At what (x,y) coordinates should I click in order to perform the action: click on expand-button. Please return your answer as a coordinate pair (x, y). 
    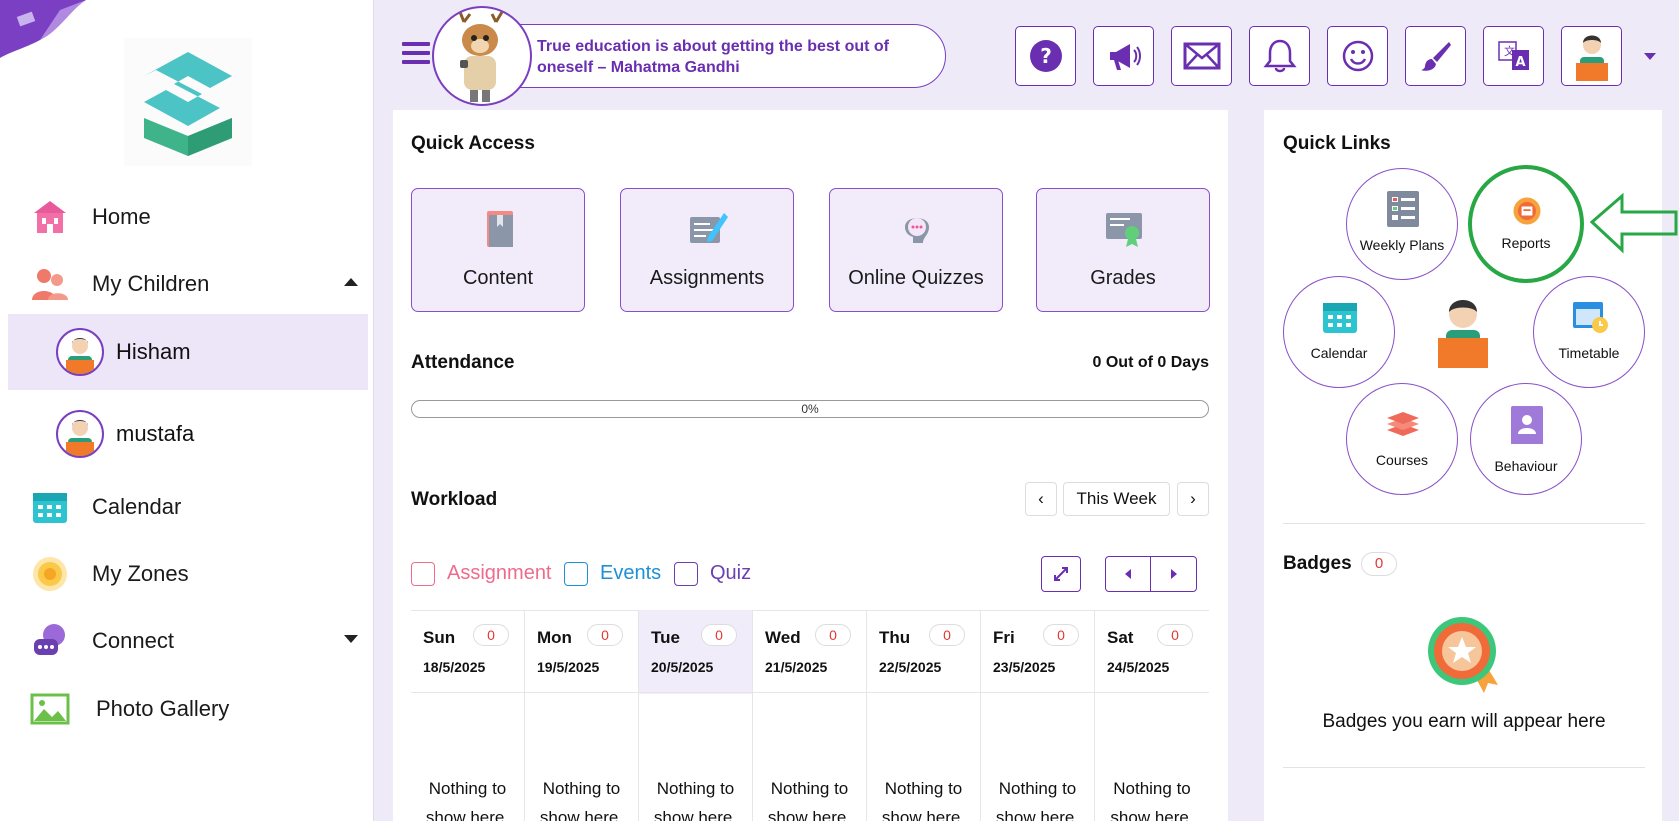
    Looking at the image, I should click on (1061, 574).